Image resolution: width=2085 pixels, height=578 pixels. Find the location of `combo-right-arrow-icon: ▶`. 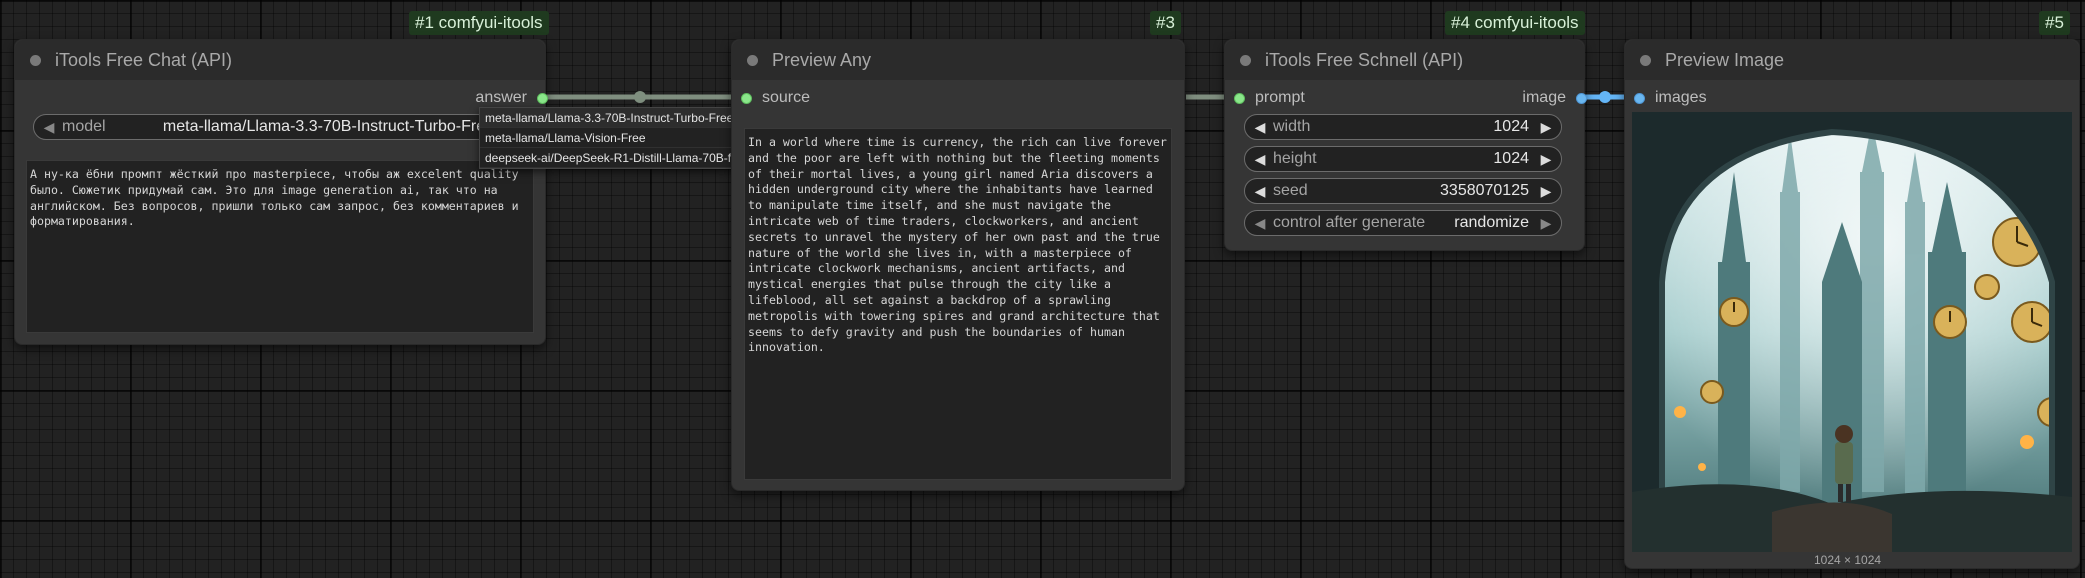

combo-right-arrow-icon: ▶ is located at coordinates (1546, 223).